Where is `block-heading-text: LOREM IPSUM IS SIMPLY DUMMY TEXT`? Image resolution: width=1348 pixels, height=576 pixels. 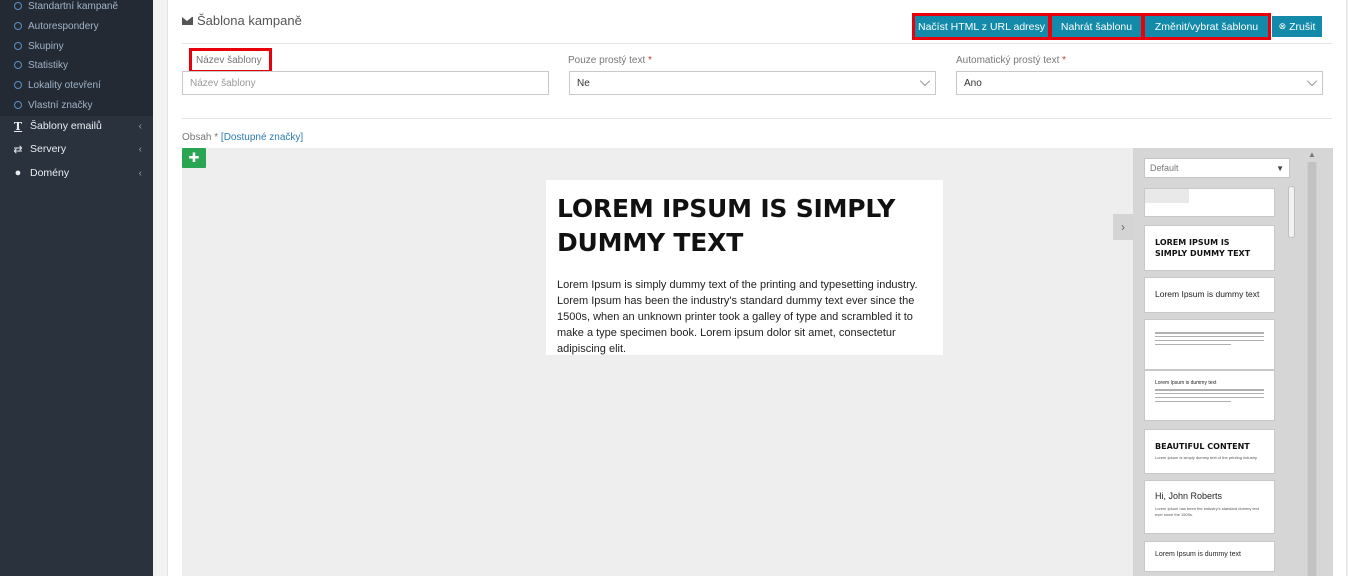
block-heading-text: LOREM IPSUM IS SIMPLY DUMMY TEXT is located at coordinates (1203, 248).